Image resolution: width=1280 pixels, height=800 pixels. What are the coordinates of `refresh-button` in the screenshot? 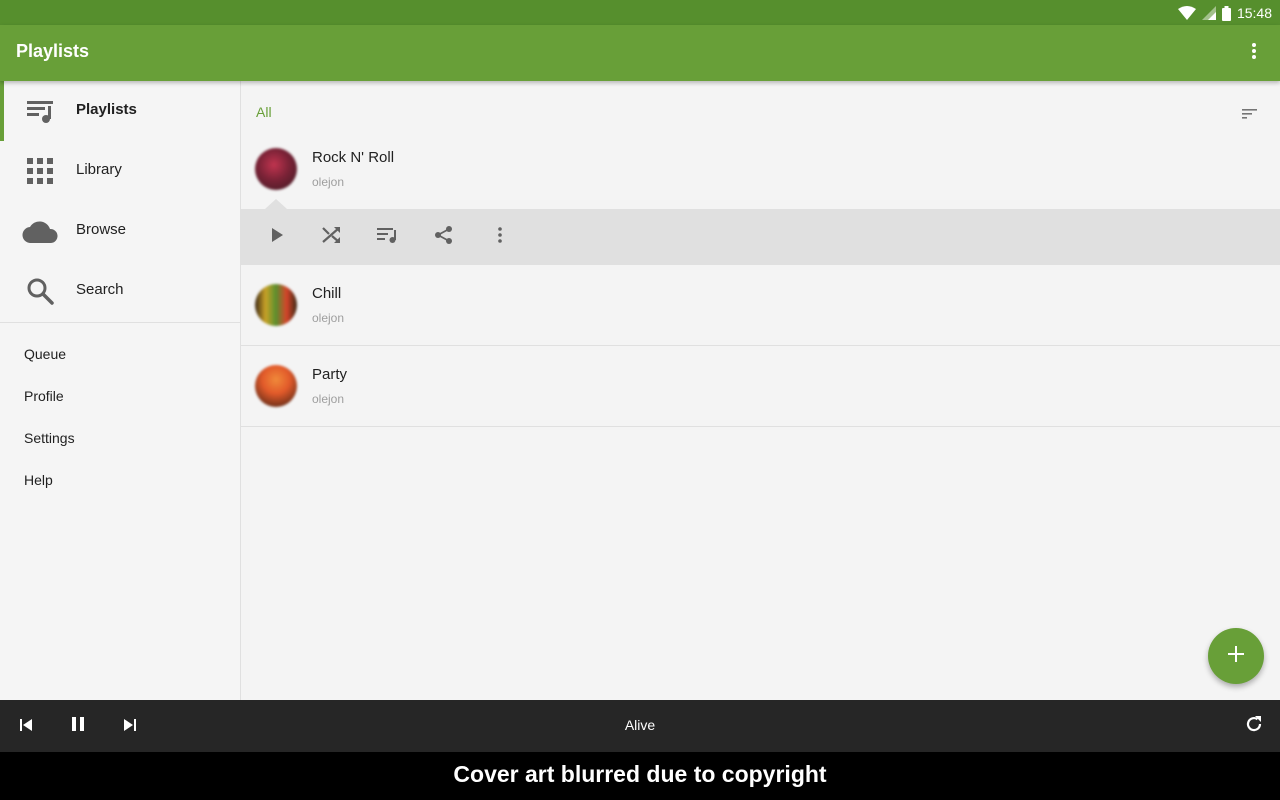 It's located at (1254, 726).